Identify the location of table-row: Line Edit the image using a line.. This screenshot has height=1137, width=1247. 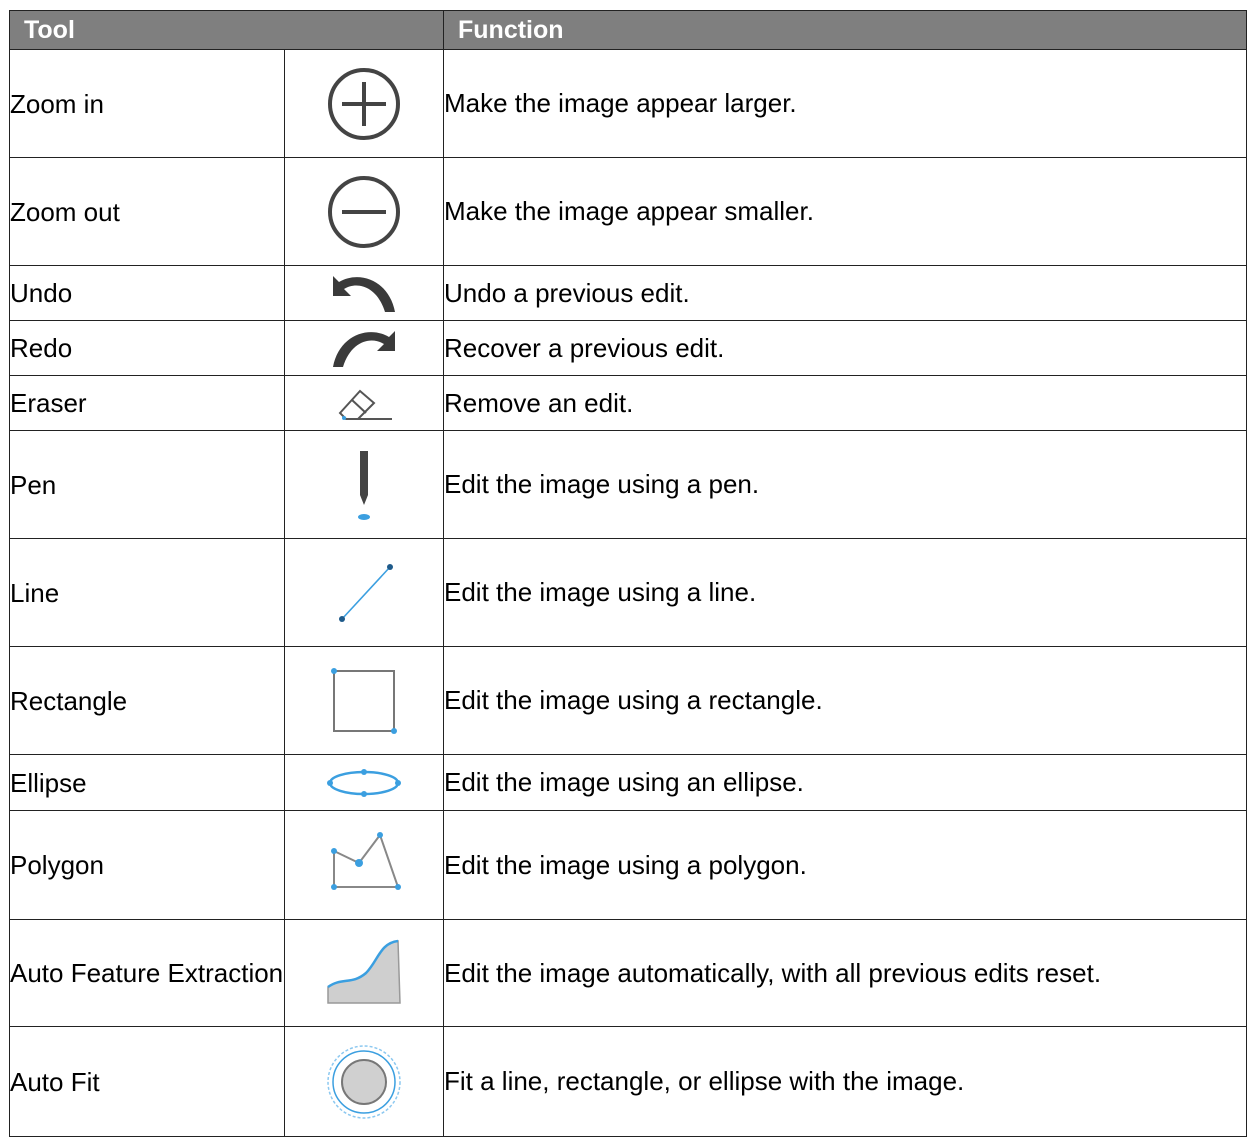
(628, 592).